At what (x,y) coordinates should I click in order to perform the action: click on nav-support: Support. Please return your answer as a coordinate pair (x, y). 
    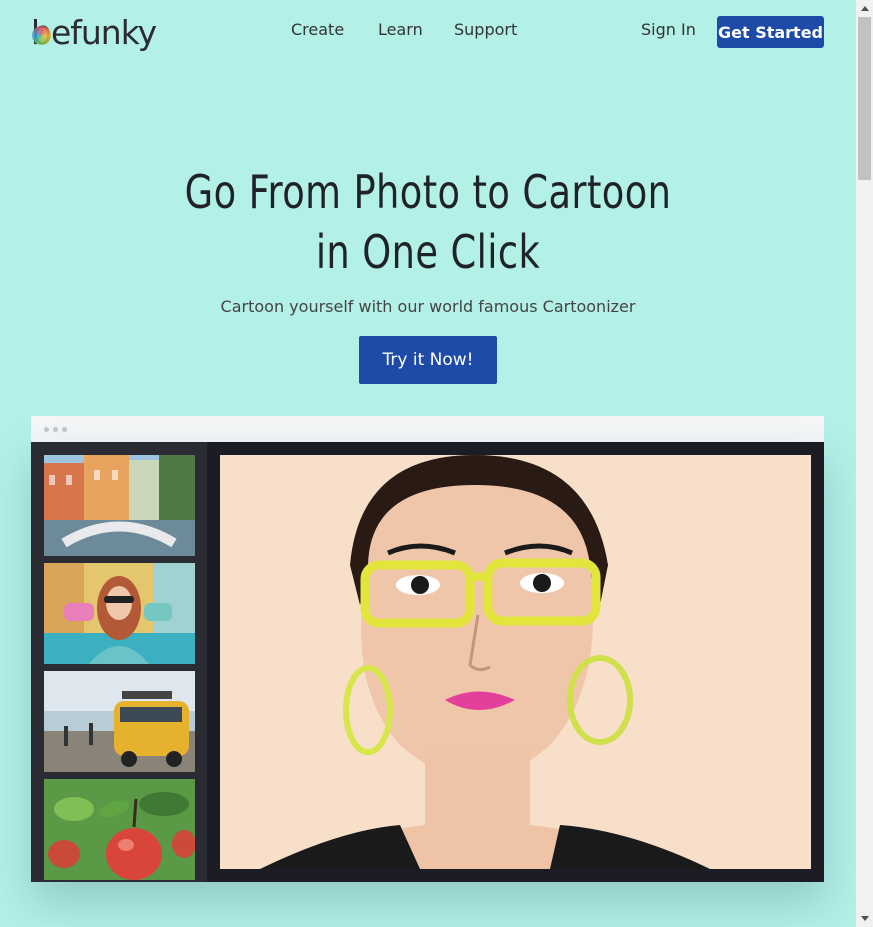
    Looking at the image, I should click on (494, 29).